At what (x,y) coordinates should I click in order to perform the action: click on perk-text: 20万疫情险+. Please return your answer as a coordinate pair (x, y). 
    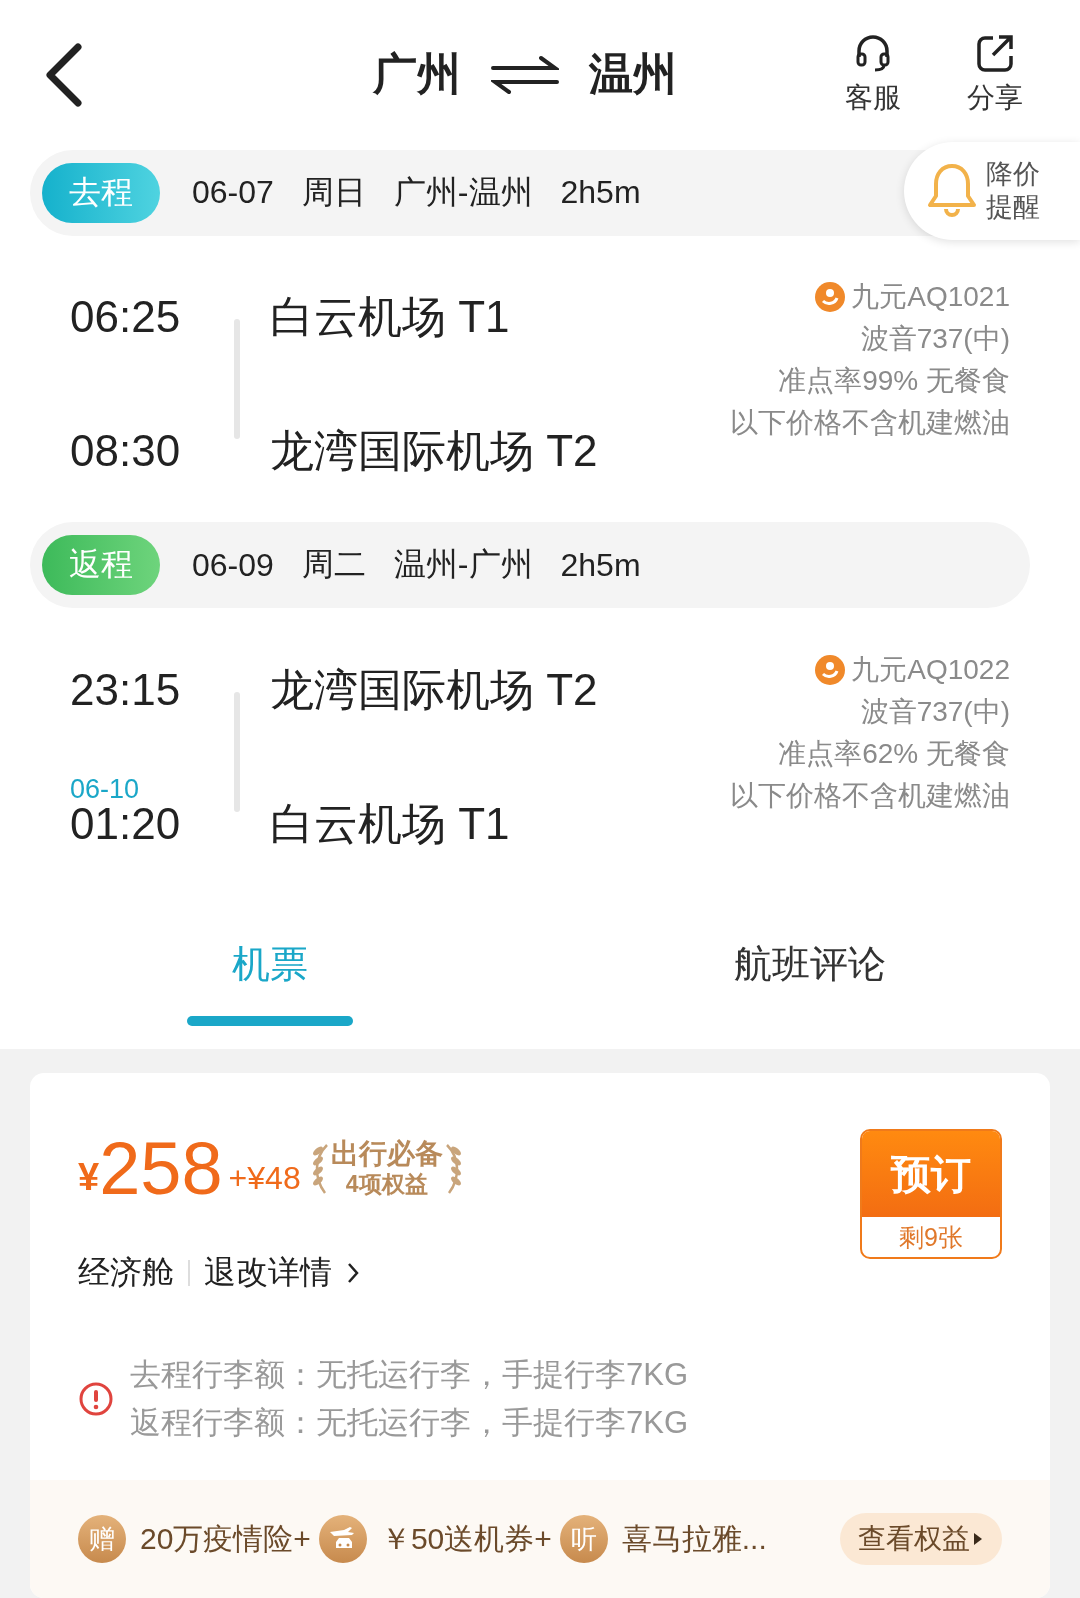
    Looking at the image, I should click on (225, 1538).